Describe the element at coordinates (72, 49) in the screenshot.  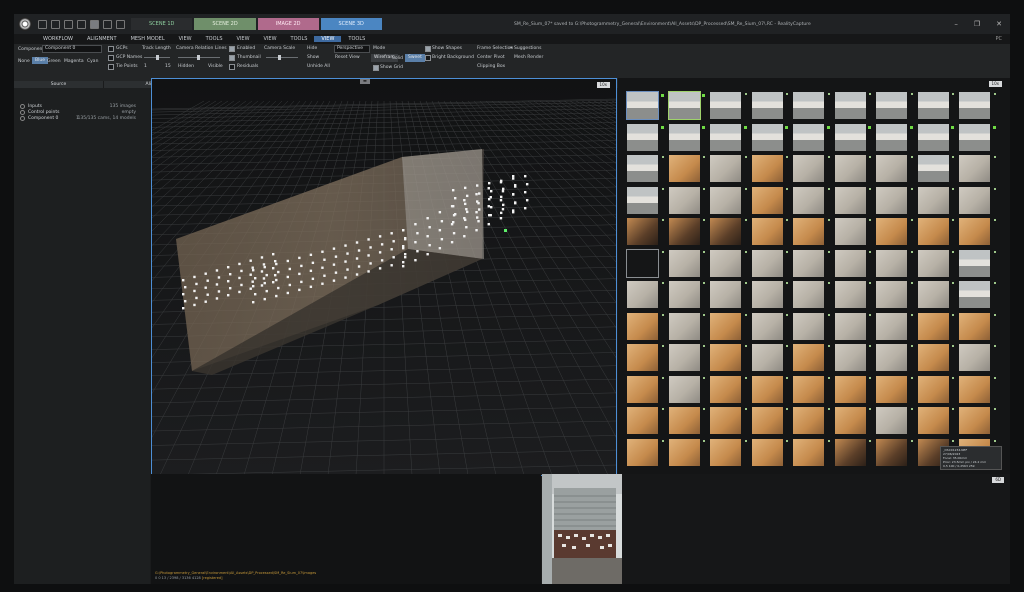
I see `component-select: Component 0` at that location.